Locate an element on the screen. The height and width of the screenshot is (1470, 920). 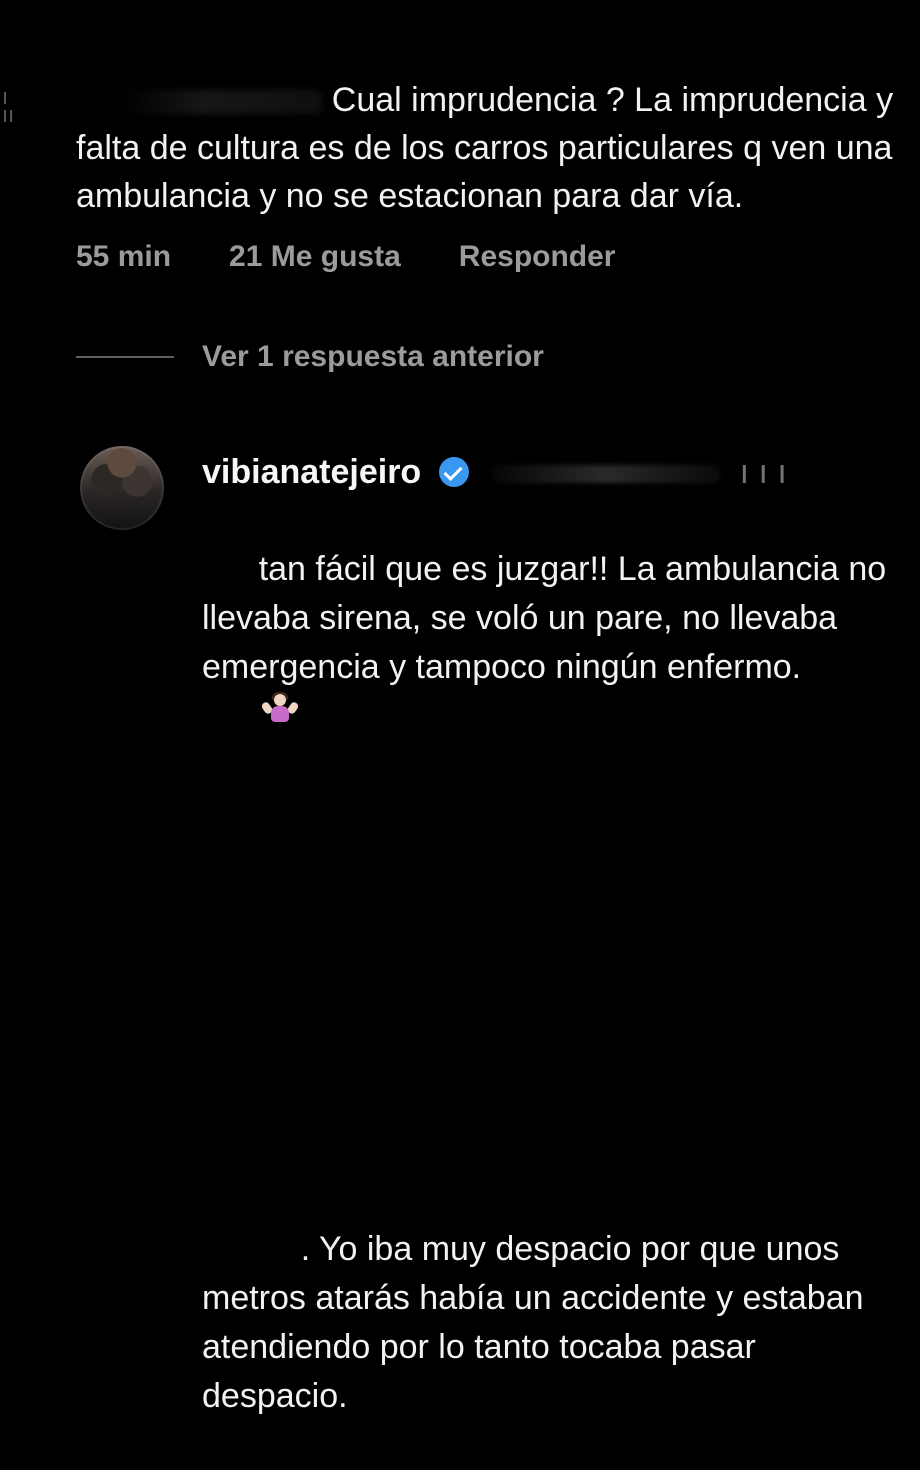
woman-shrugging-emoji-icon is located at coordinates (279, 709).